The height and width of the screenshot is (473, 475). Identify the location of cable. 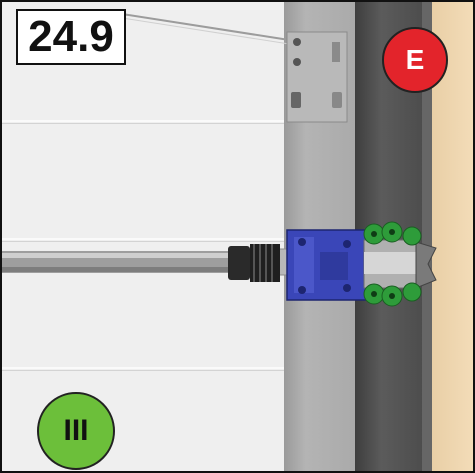
(212, 28).